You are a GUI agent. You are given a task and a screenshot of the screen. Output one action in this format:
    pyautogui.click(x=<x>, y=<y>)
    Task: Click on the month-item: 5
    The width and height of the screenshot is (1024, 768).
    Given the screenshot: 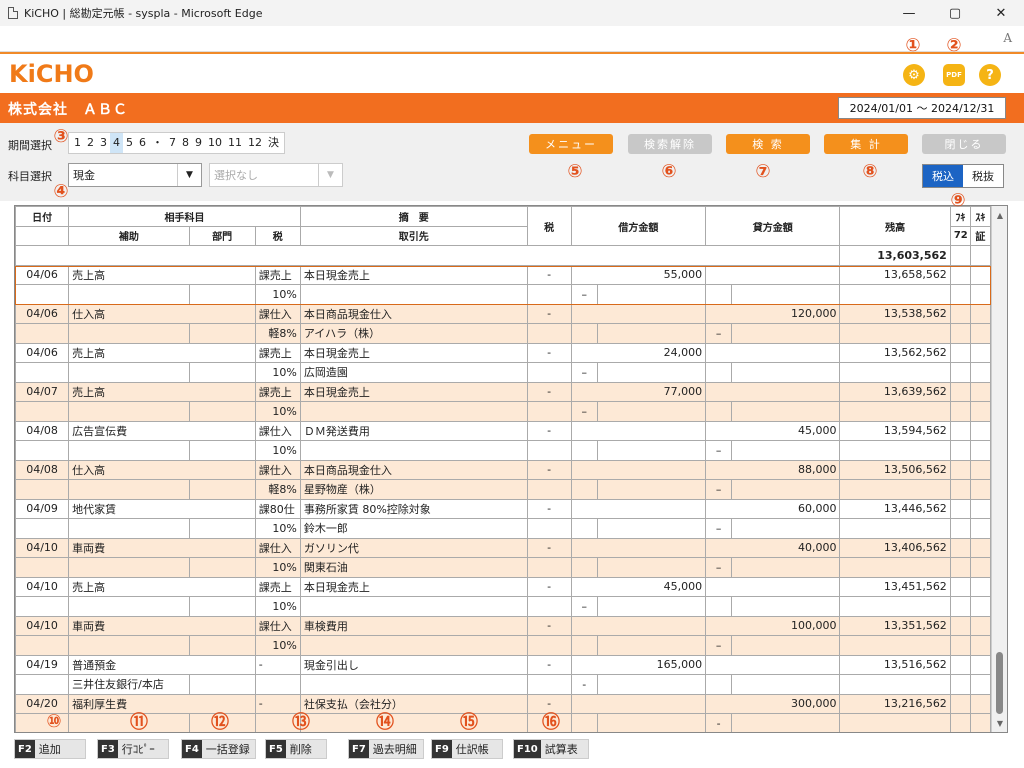 What is the action you would take?
    pyautogui.click(x=129, y=143)
    